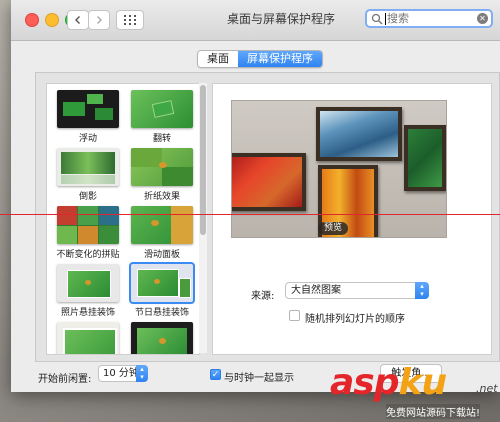 Image resolution: width=500 pixels, height=422 pixels. I want to click on saver-label: 浮动, so click(87, 139).